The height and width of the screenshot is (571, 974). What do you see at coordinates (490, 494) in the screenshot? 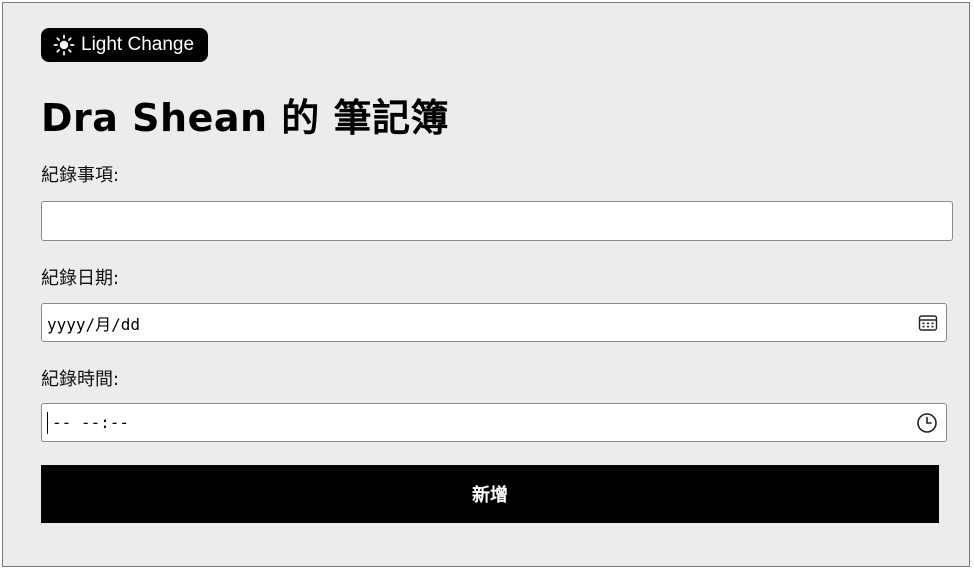
I see `add-button: 新增` at bounding box center [490, 494].